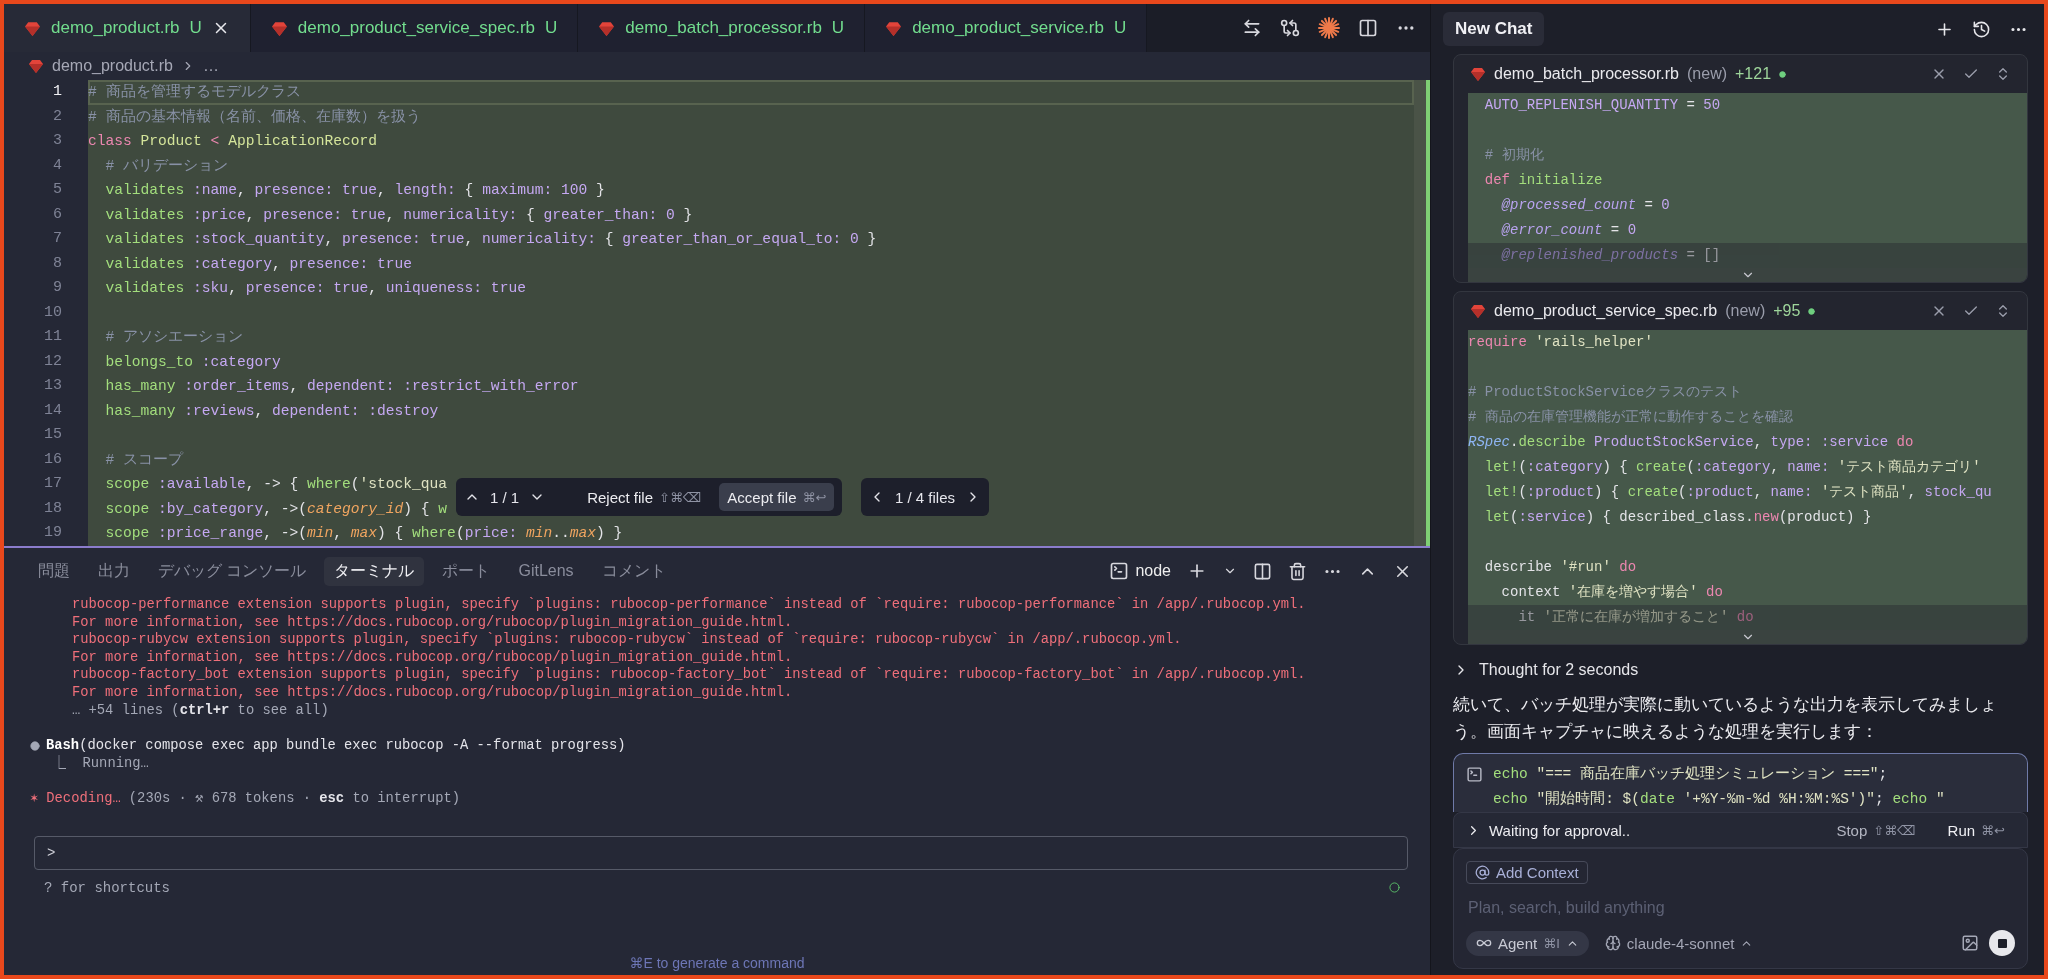 Image resolution: width=2048 pixels, height=979 pixels. Describe the element at coordinates (232, 571) in the screenshot. I see `panel-tab: デバッグ コンソール` at that location.